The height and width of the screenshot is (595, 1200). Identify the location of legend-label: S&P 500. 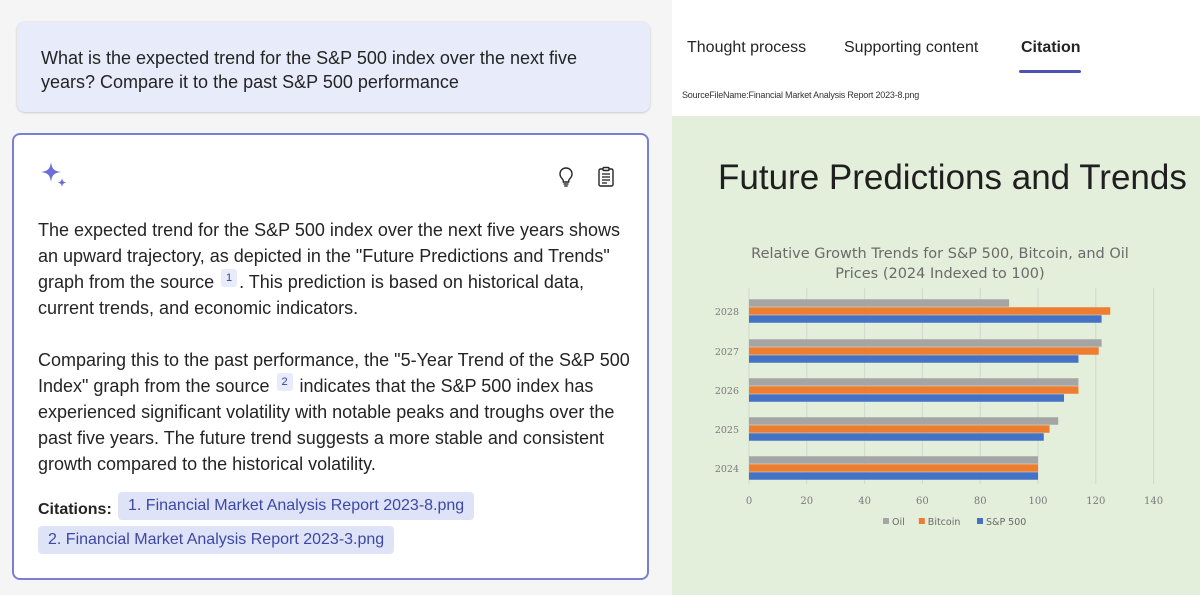
(1006, 522).